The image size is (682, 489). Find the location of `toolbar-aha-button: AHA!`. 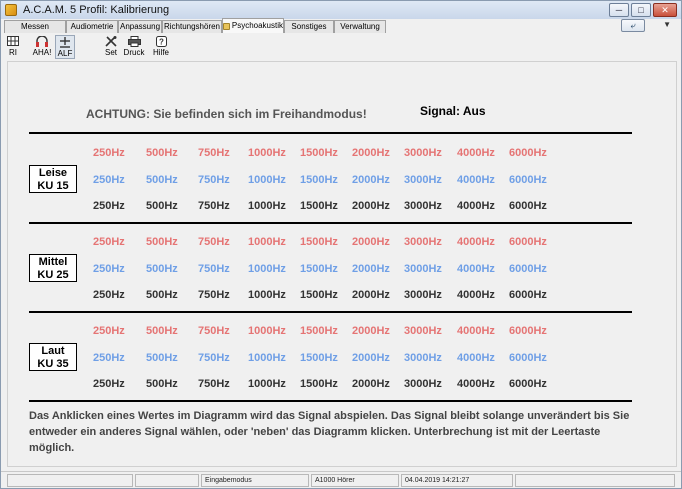

toolbar-aha-button: AHA! is located at coordinates (42, 47).